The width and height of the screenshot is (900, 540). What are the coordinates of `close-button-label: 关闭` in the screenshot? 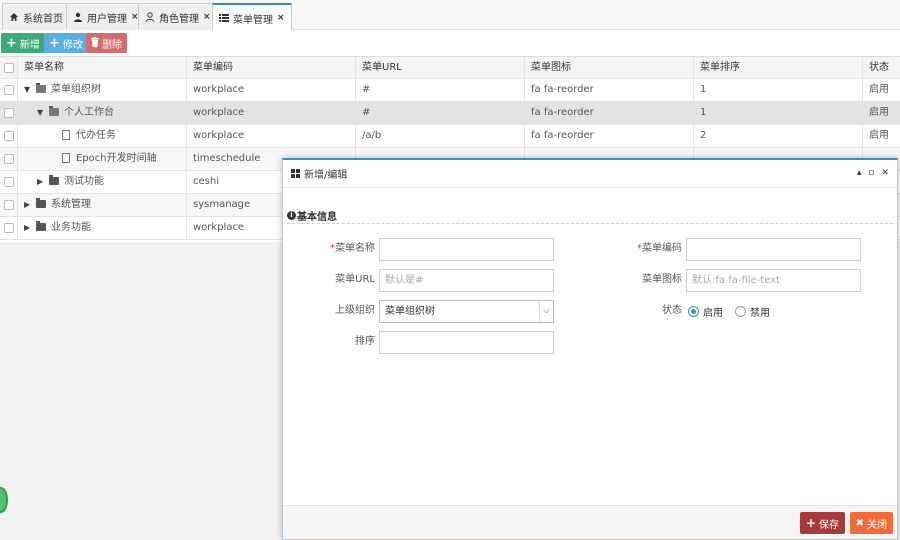 It's located at (877, 525).